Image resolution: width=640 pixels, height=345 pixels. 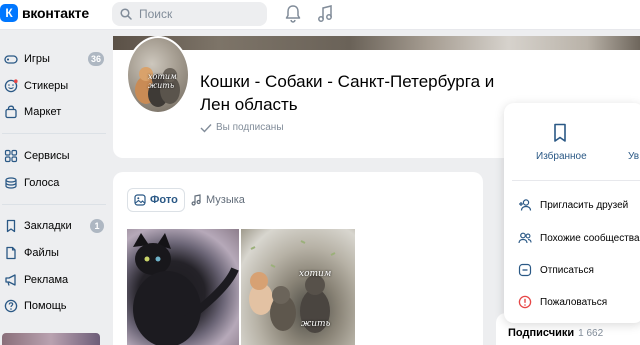 What do you see at coordinates (574, 302) in the screenshot?
I see `menu-item-label: Пожаловаться` at bounding box center [574, 302].